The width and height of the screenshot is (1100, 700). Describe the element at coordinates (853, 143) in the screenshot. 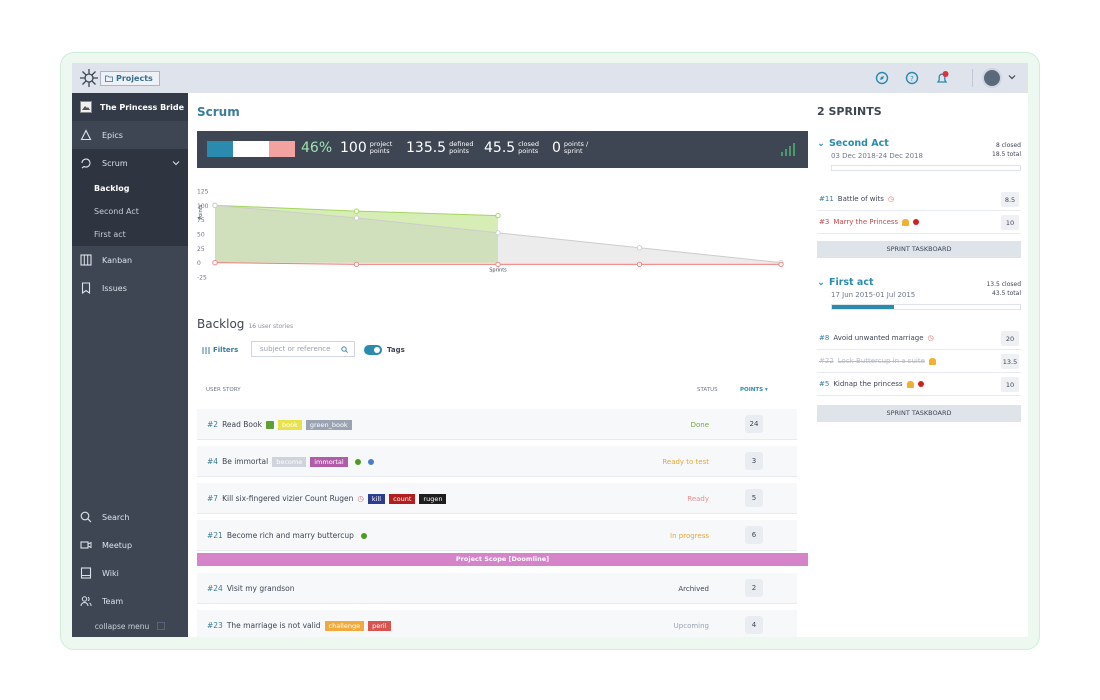

I see `sprint-name: ⌄ Second Act` at that location.